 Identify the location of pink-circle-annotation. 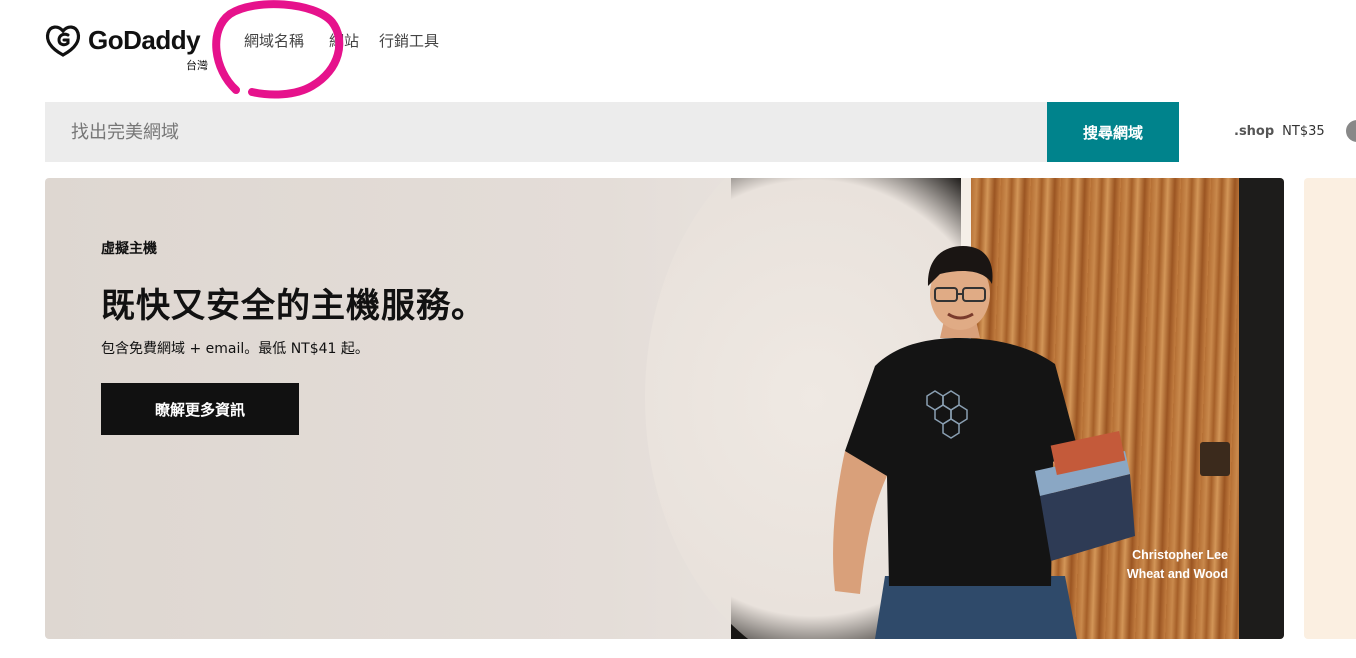
(278, 49).